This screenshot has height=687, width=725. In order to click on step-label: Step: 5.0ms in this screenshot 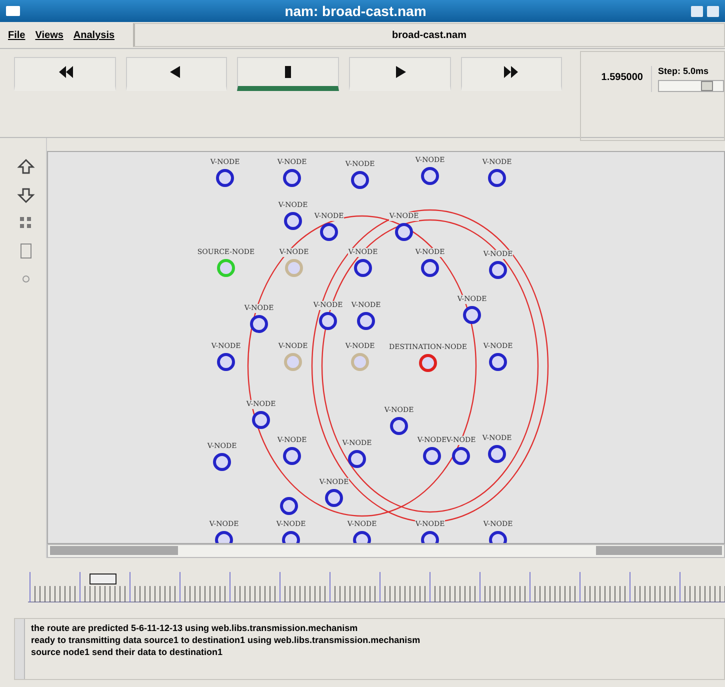, I will do `click(684, 71)`.